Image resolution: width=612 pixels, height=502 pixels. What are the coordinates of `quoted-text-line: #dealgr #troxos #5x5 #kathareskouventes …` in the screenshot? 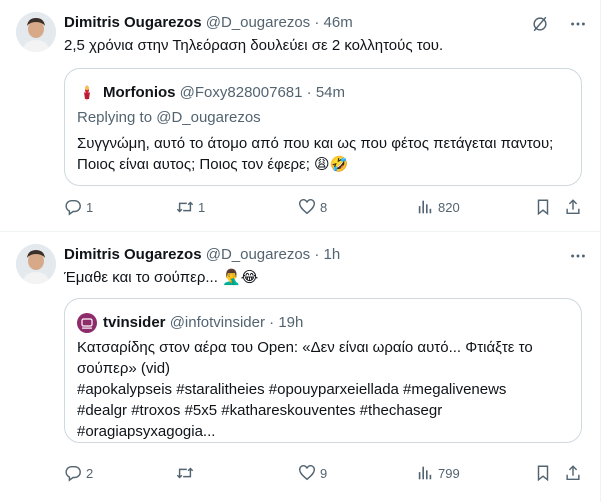 It's located at (260, 410).